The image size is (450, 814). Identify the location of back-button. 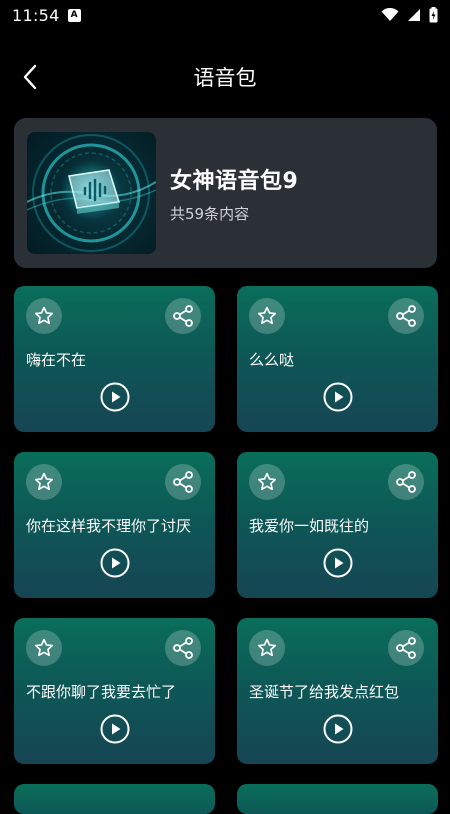
(30, 77).